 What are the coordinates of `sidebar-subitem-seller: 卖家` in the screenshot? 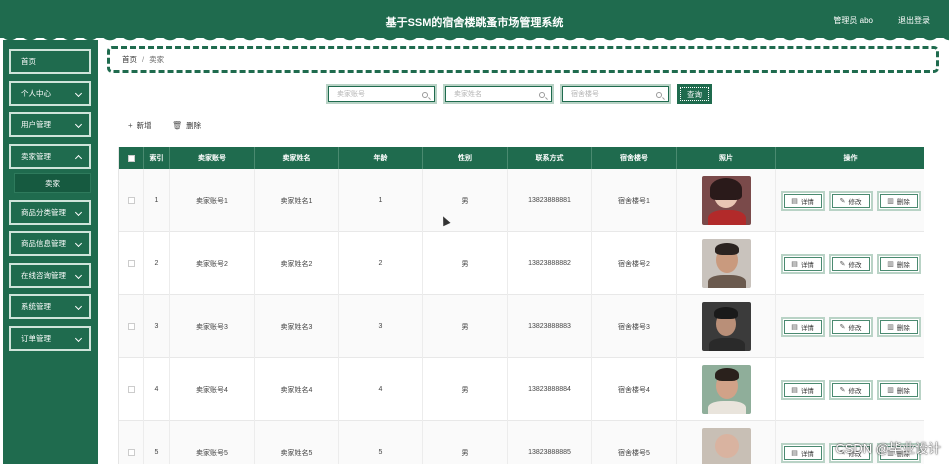 It's located at (52, 183).